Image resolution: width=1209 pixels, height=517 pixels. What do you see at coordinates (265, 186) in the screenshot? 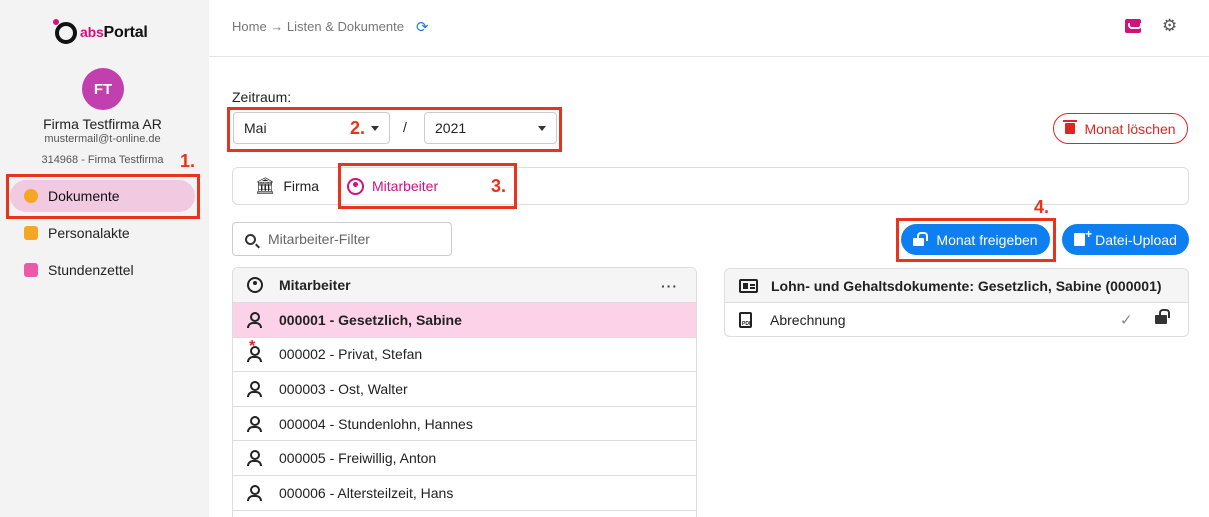
I see `bank-icon: 🏛` at bounding box center [265, 186].